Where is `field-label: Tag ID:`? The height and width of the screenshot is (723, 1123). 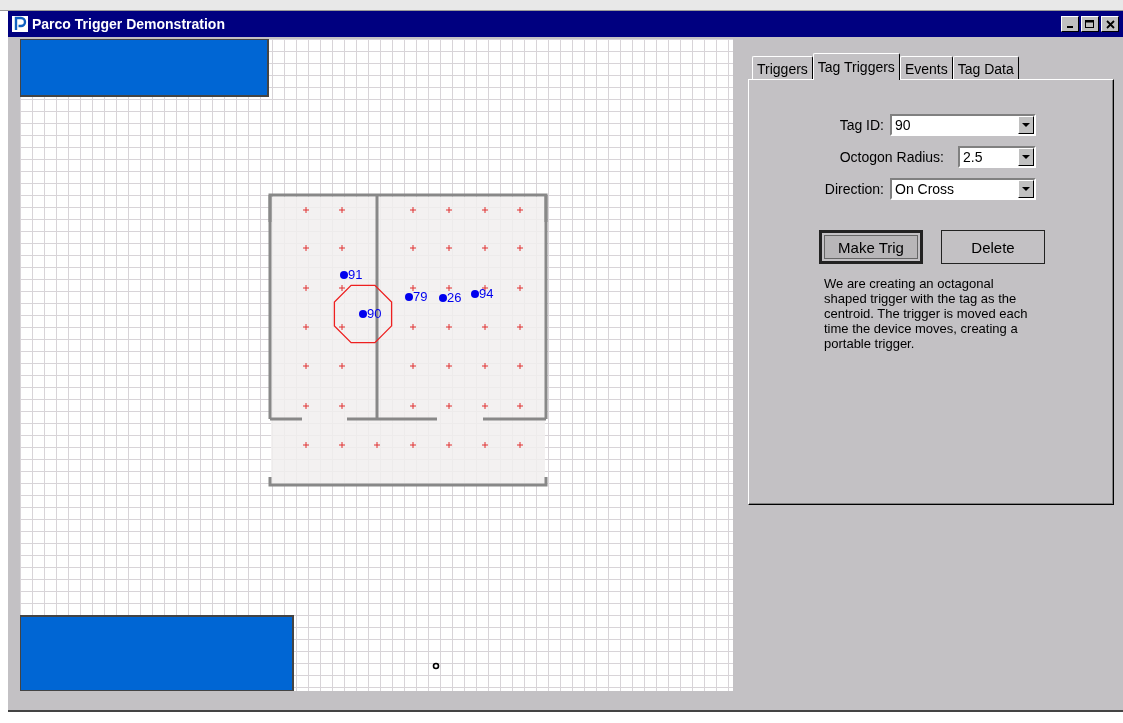
field-label: Tag ID: is located at coordinates (861, 125).